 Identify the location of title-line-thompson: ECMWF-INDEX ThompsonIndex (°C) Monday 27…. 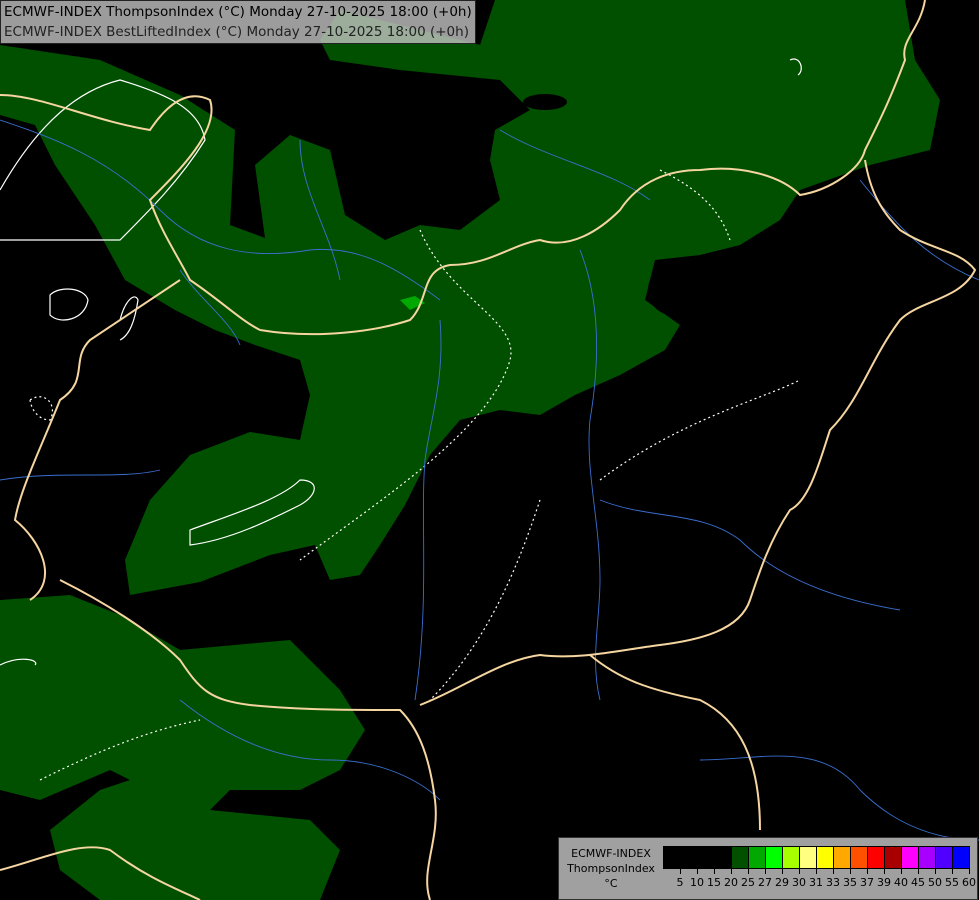
(238, 12).